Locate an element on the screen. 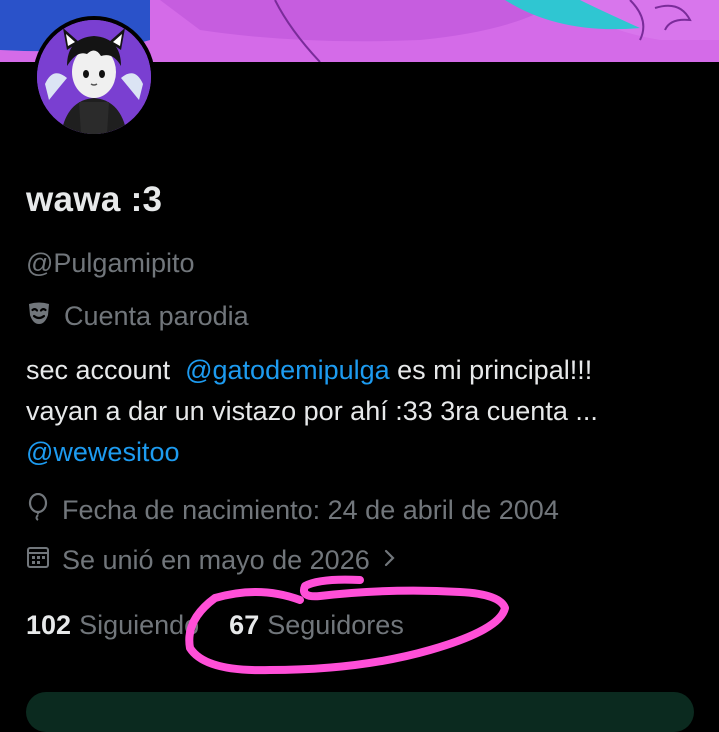 This screenshot has height=732, width=719. following-count: 102 is located at coordinates (49, 625).